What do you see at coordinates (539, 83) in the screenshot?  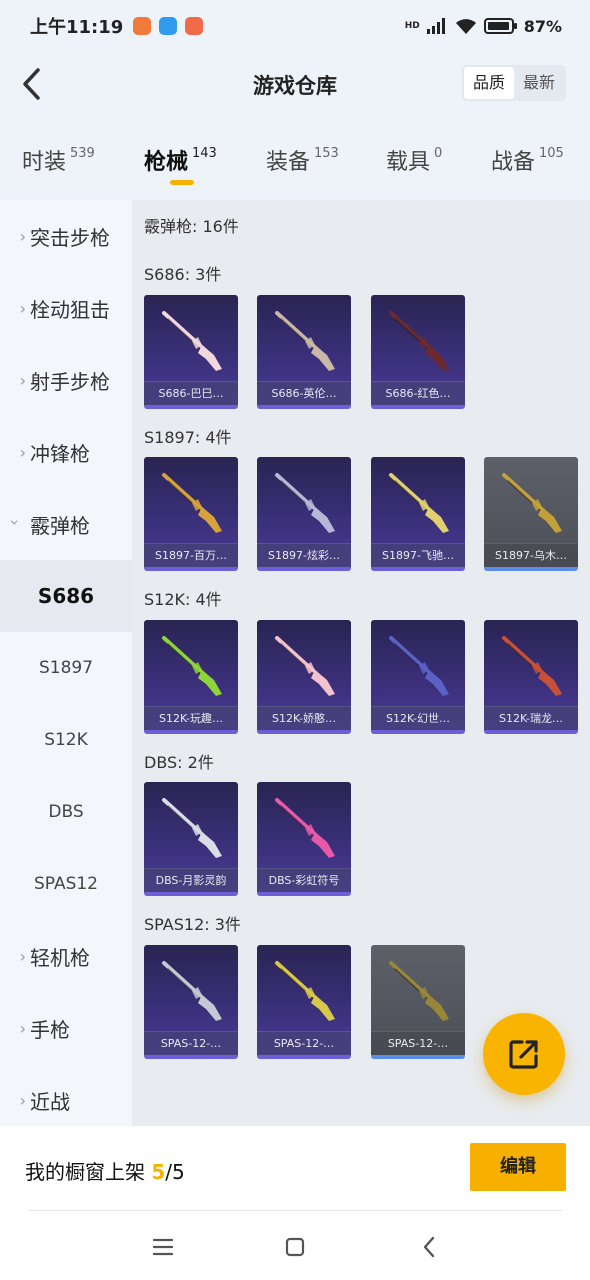 I see `sort-latest-button: 最新` at bounding box center [539, 83].